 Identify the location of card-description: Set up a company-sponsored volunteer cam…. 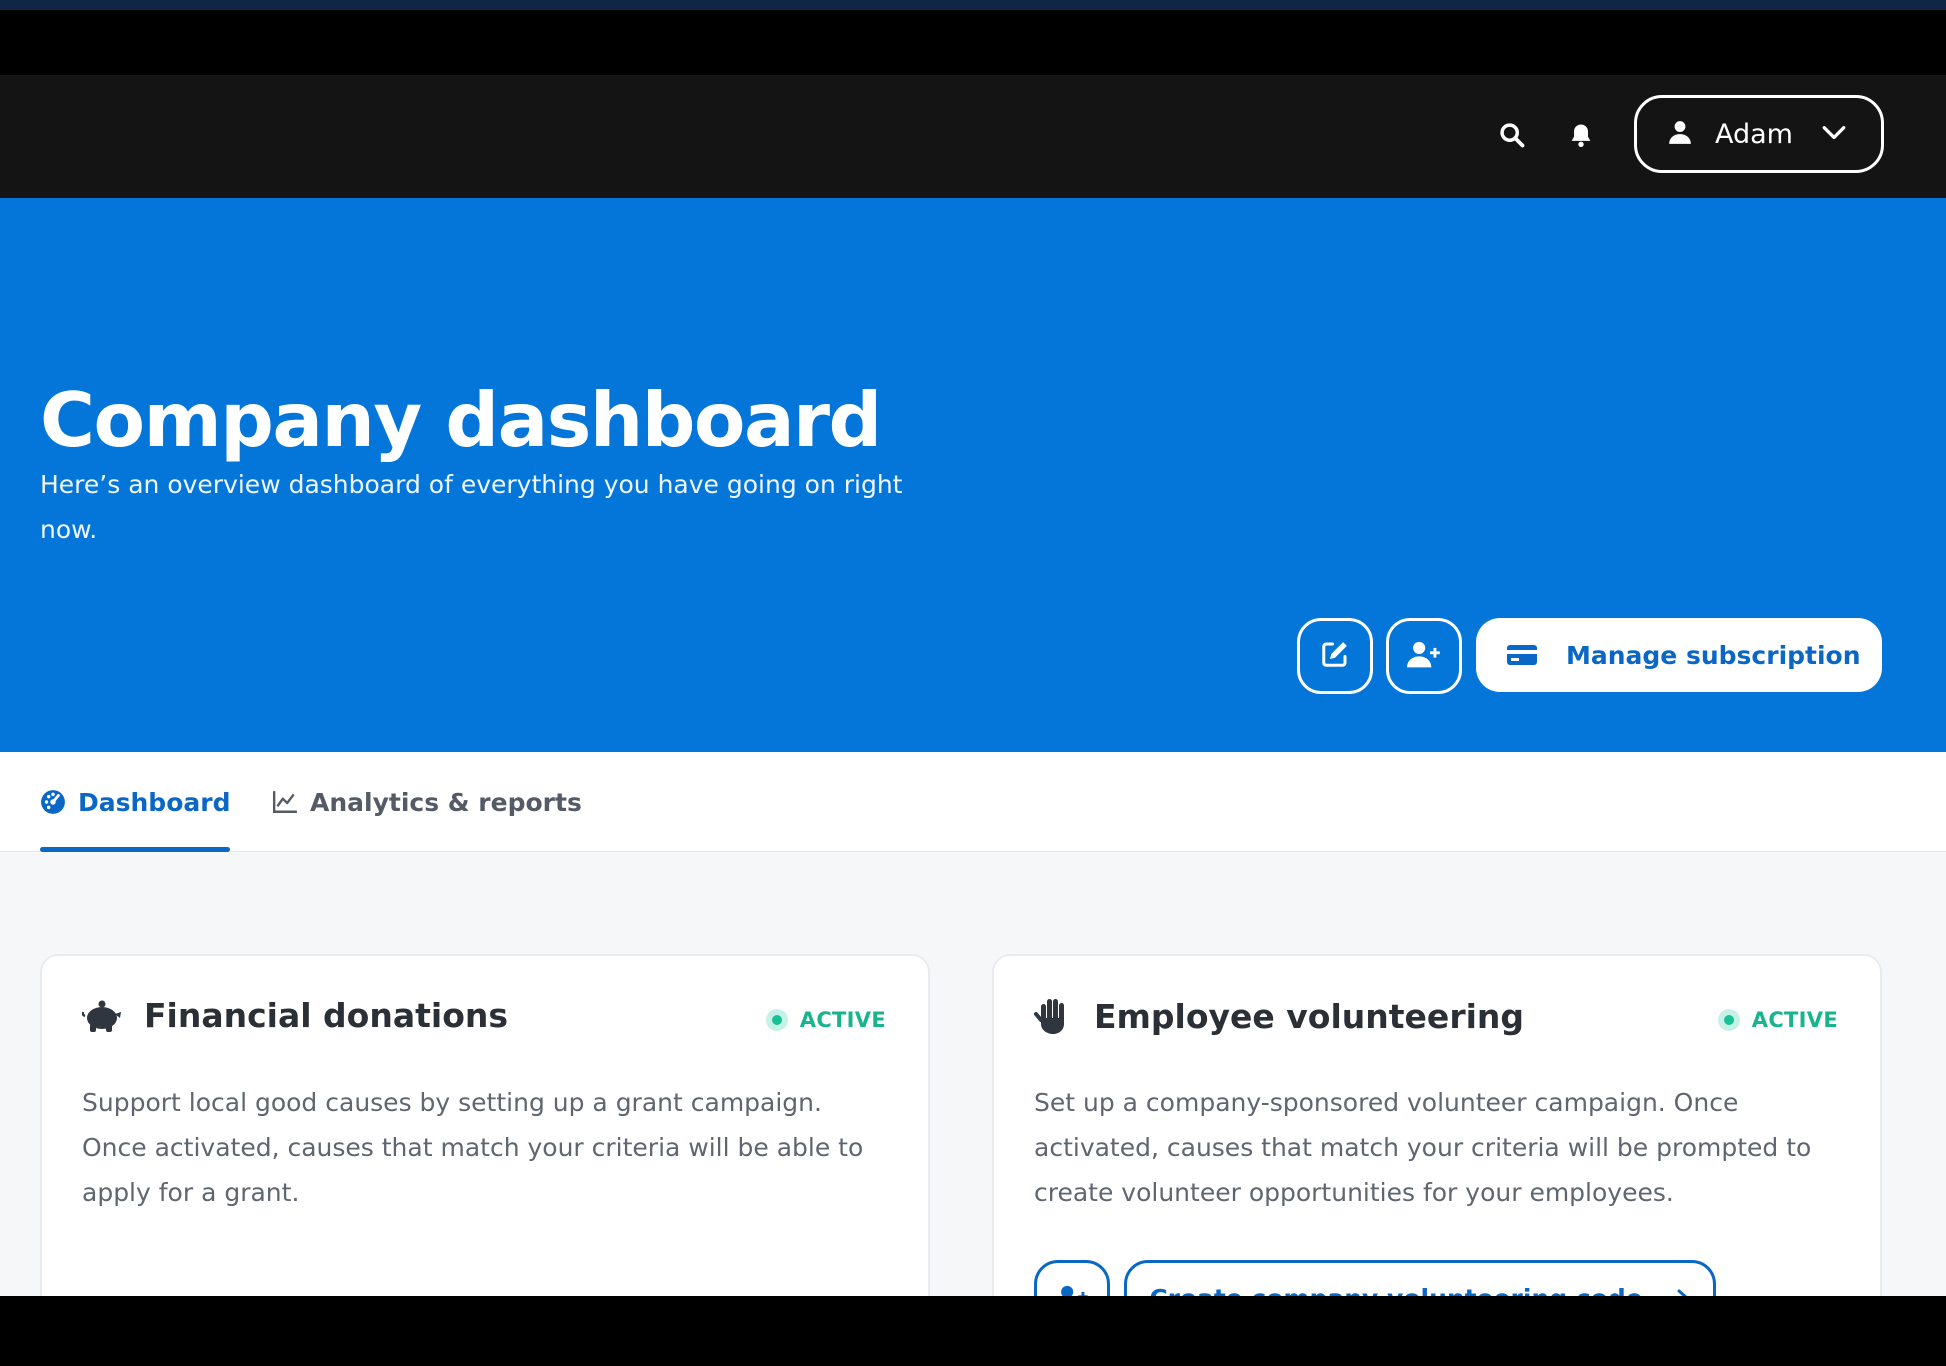
(1423, 1147).